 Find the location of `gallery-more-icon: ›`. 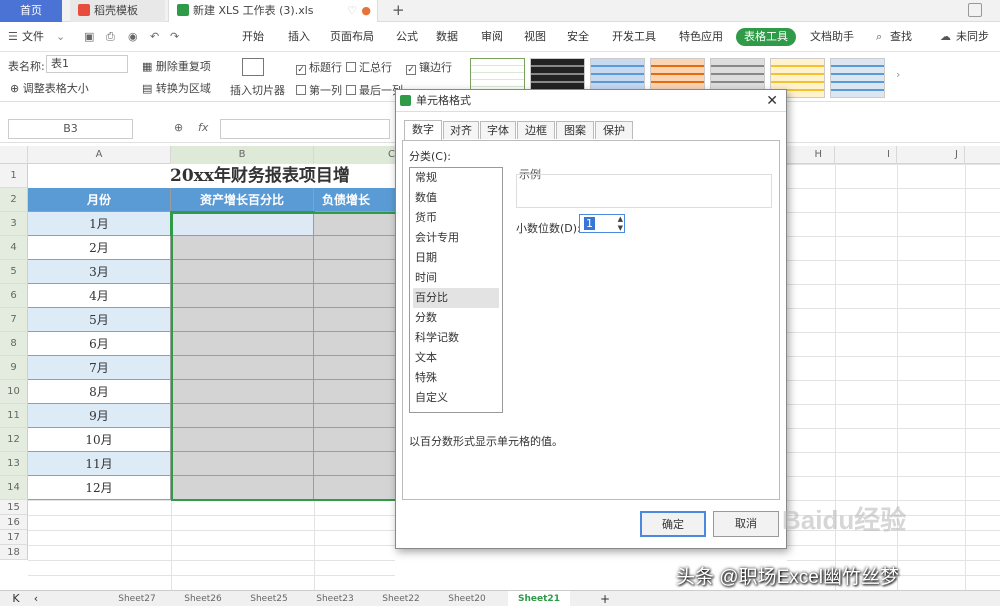

gallery-more-icon: › is located at coordinates (898, 74).